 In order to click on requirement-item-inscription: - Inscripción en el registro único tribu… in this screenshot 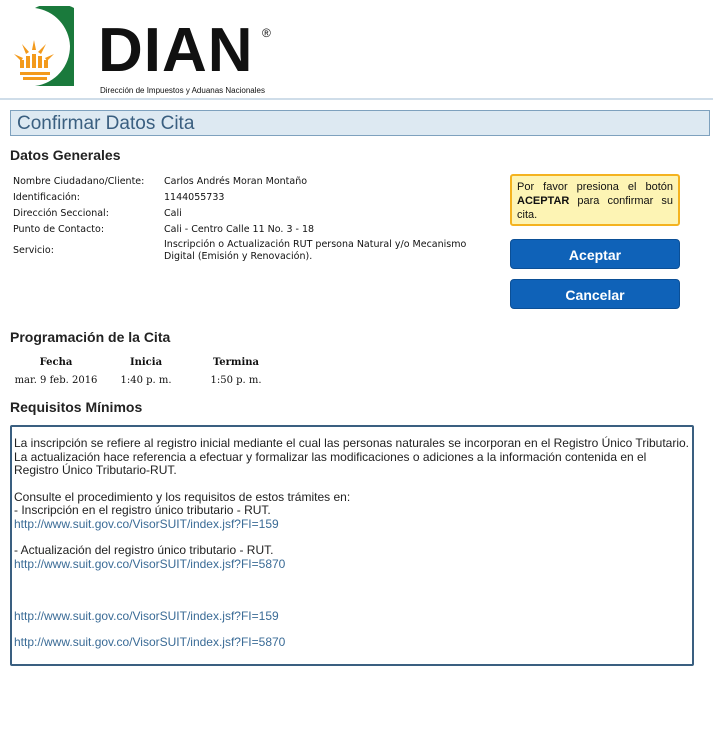, I will do `click(142, 510)`.